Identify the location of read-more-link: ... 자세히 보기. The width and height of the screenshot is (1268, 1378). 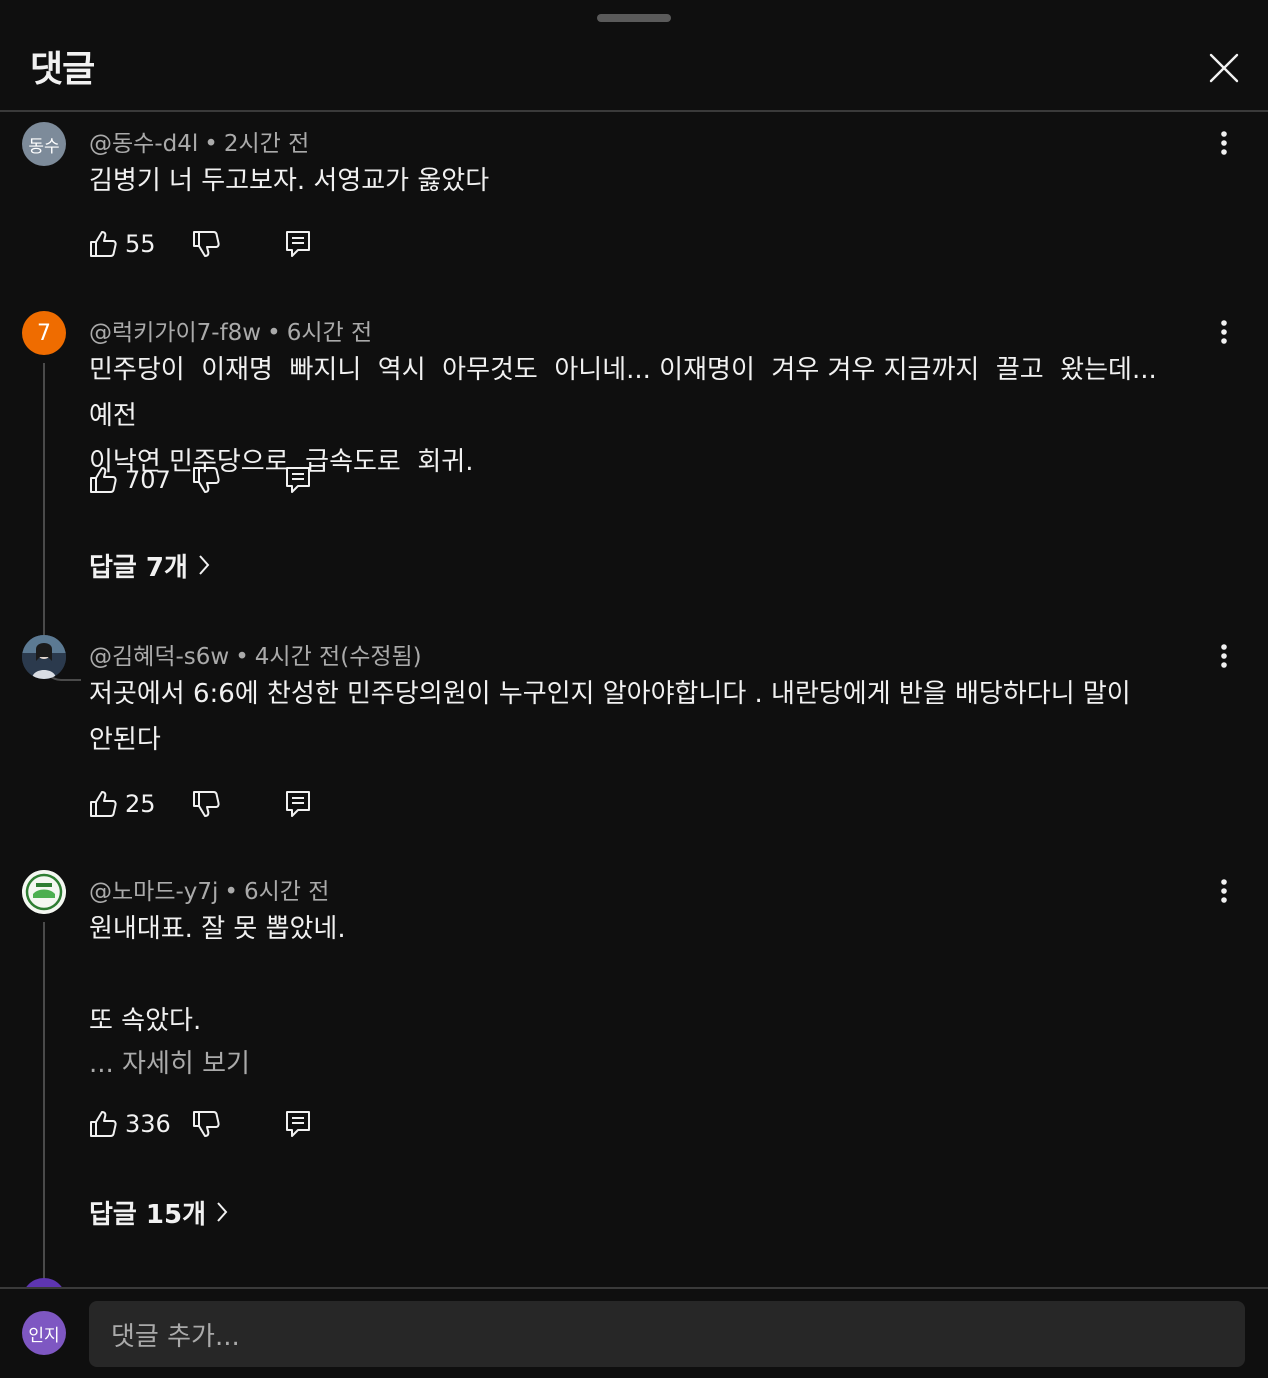
(169, 1064).